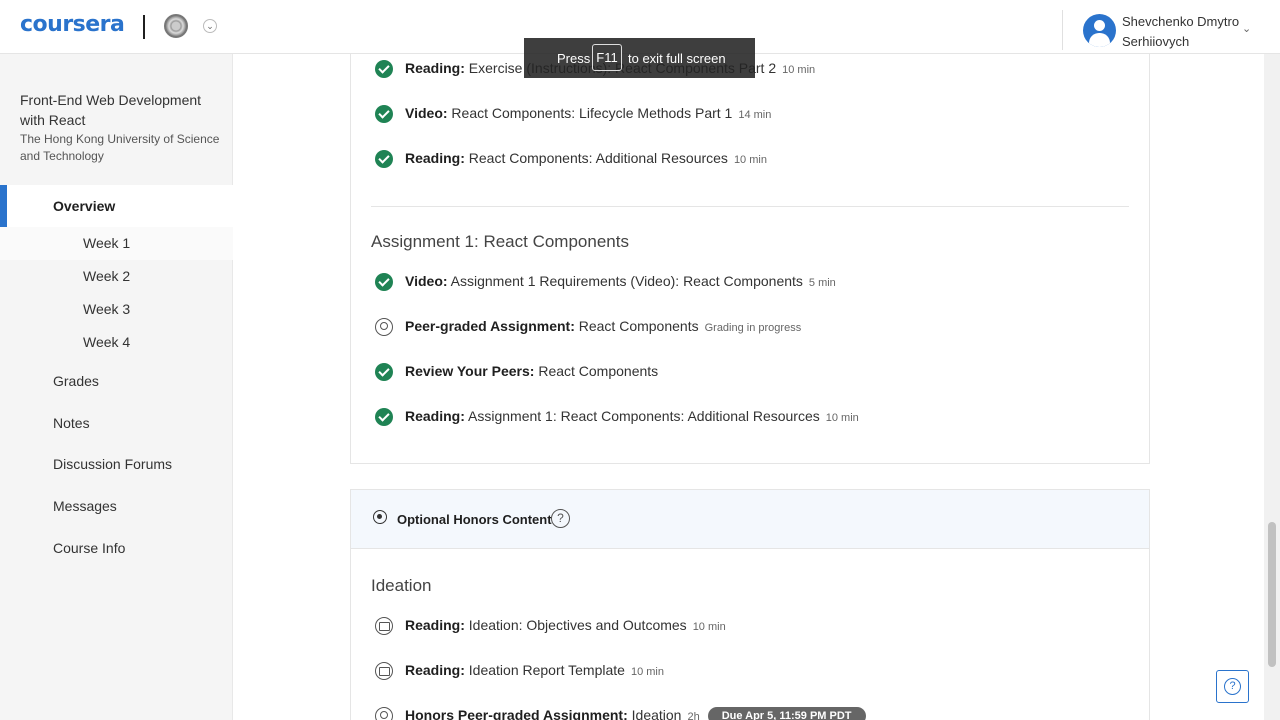  I want to click on sidebar-item-label: Overview, so click(84, 206).